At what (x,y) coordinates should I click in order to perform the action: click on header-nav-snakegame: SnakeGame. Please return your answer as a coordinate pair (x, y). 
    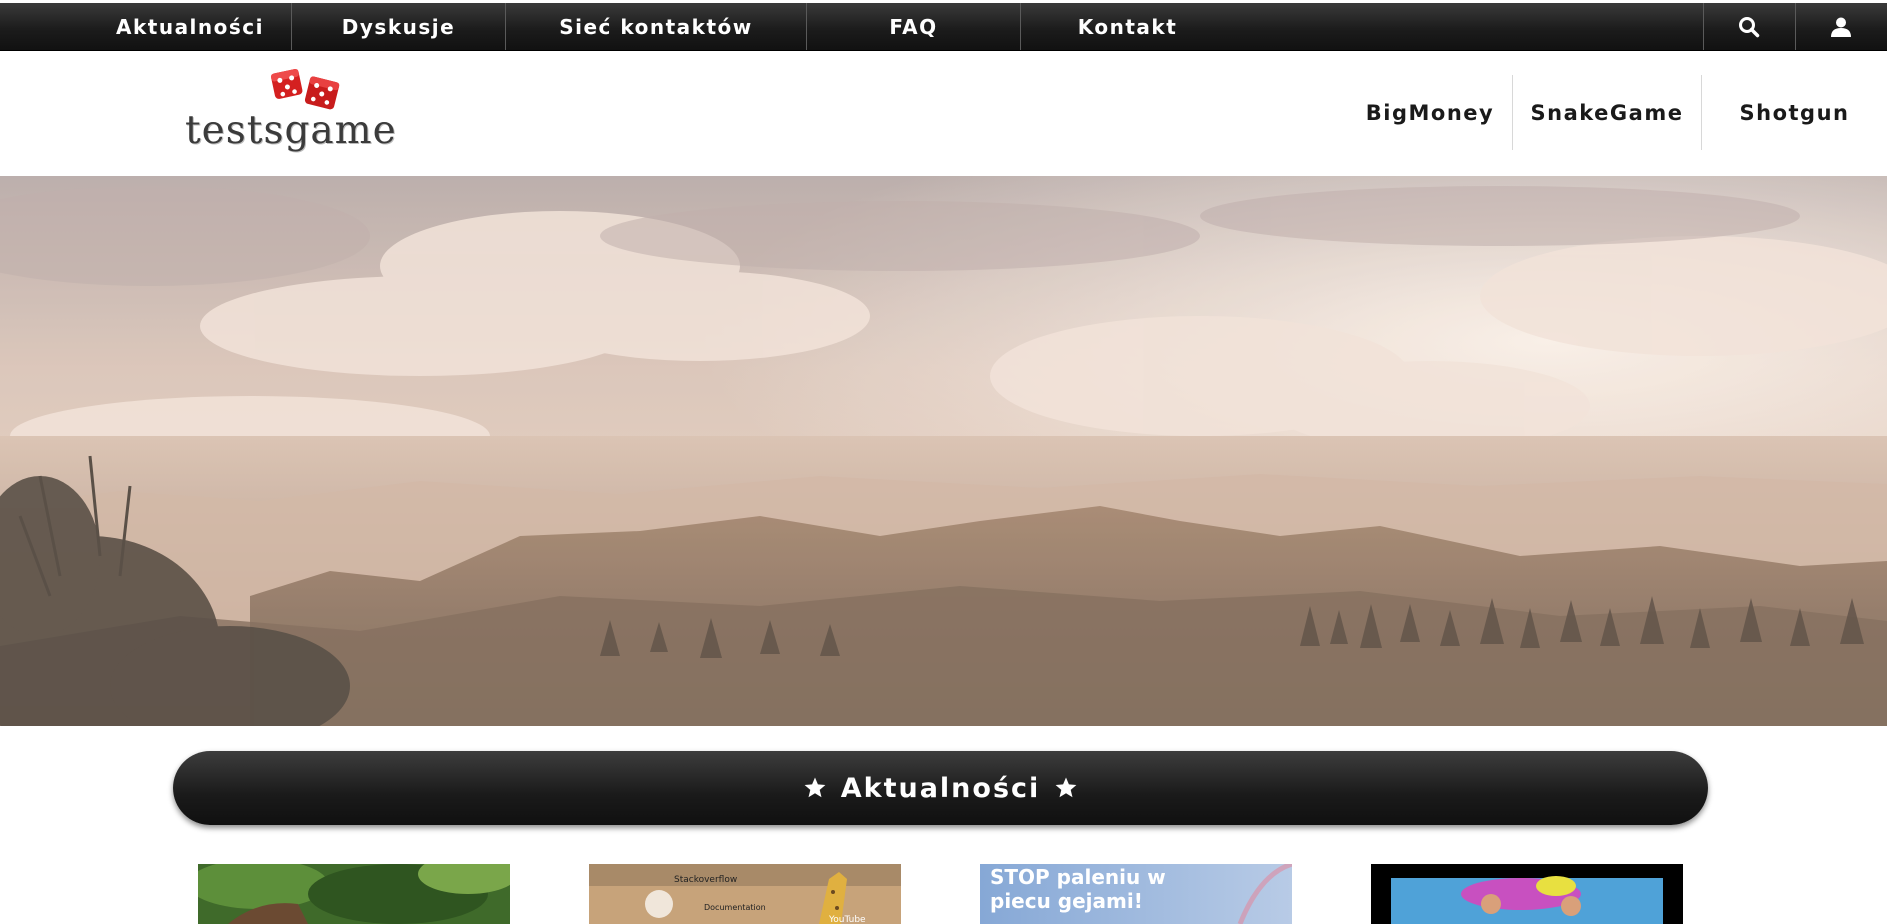
    Looking at the image, I should click on (1607, 112).